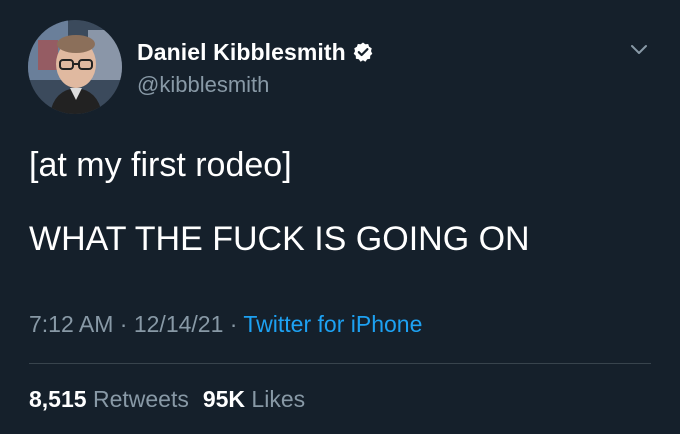  I want to click on chevron-down-icon, so click(639, 49).